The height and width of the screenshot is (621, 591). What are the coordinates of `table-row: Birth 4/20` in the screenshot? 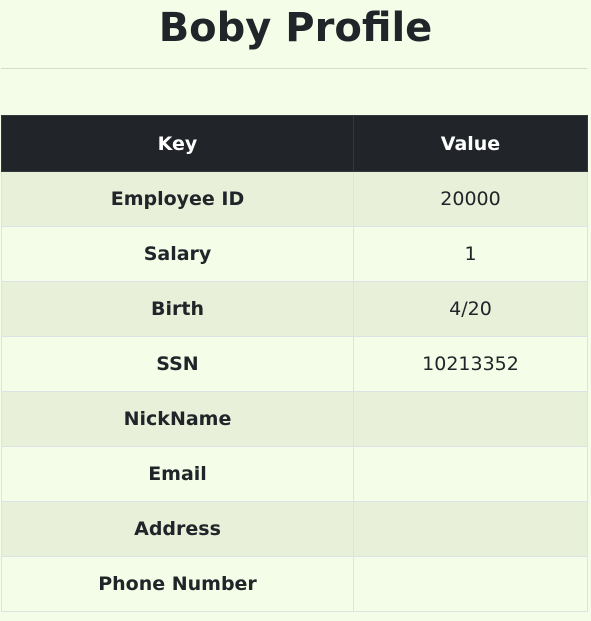 It's located at (294, 309).